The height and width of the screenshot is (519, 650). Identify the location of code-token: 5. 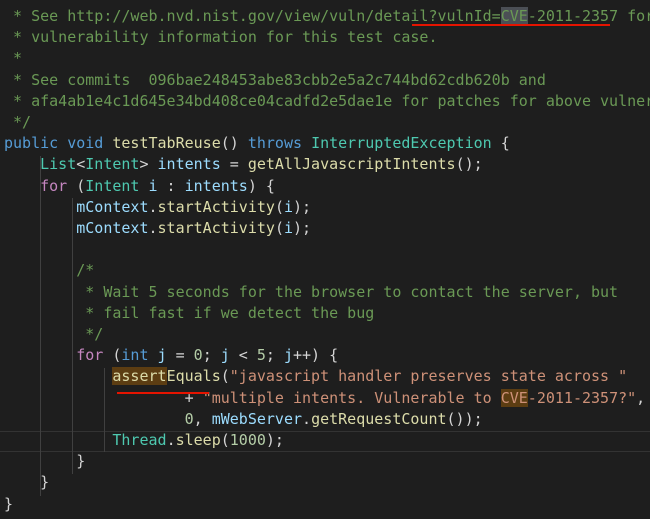
(261, 355).